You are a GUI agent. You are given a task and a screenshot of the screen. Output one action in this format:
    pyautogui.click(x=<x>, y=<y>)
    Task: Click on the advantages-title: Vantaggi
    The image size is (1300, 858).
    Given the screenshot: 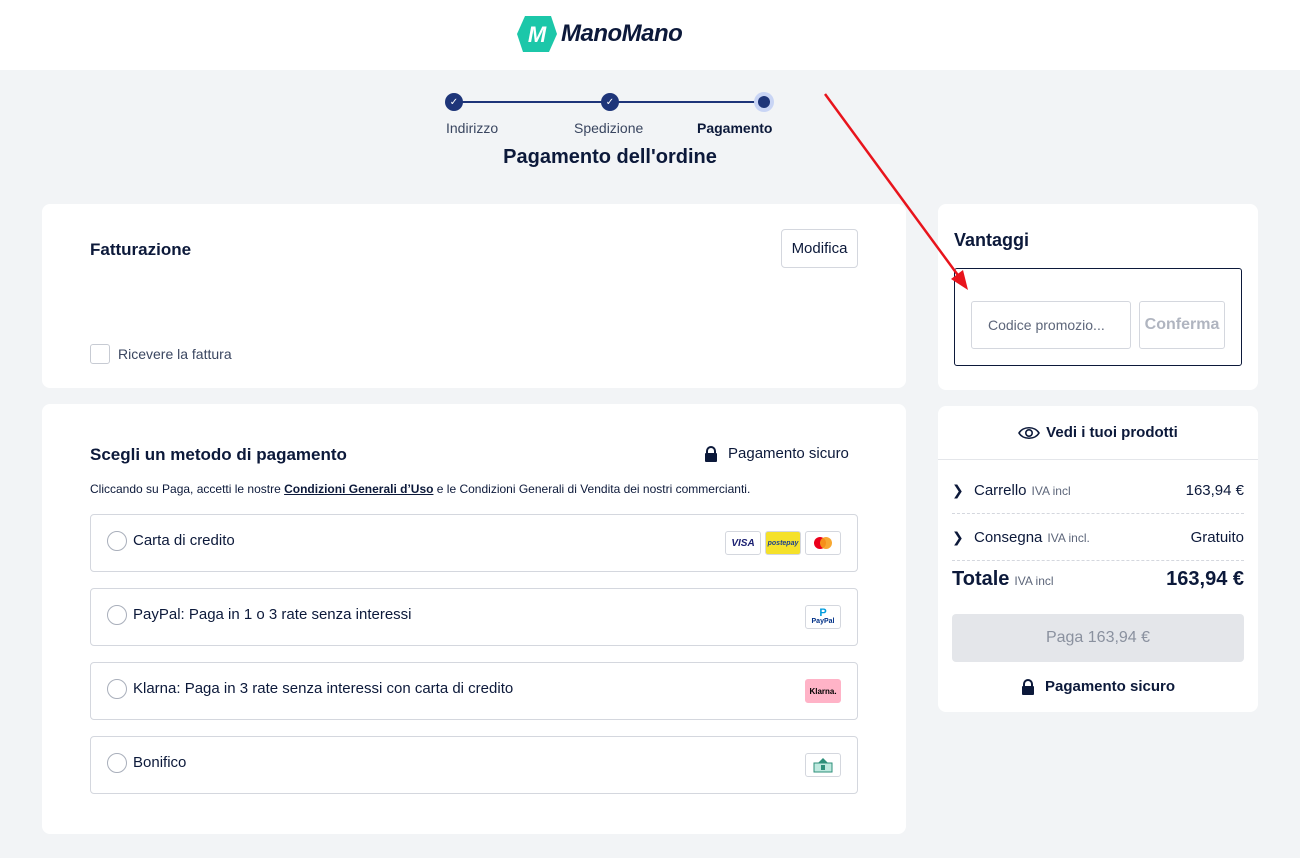 What is the action you would take?
    pyautogui.click(x=992, y=240)
    